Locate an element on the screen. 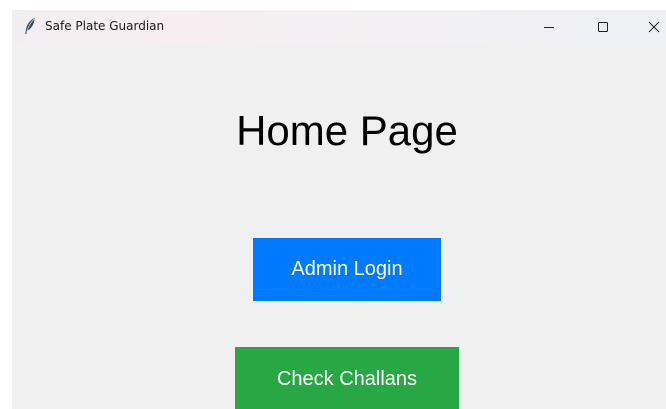 This screenshot has width=666, height=409. close-icon is located at coordinates (654, 27).